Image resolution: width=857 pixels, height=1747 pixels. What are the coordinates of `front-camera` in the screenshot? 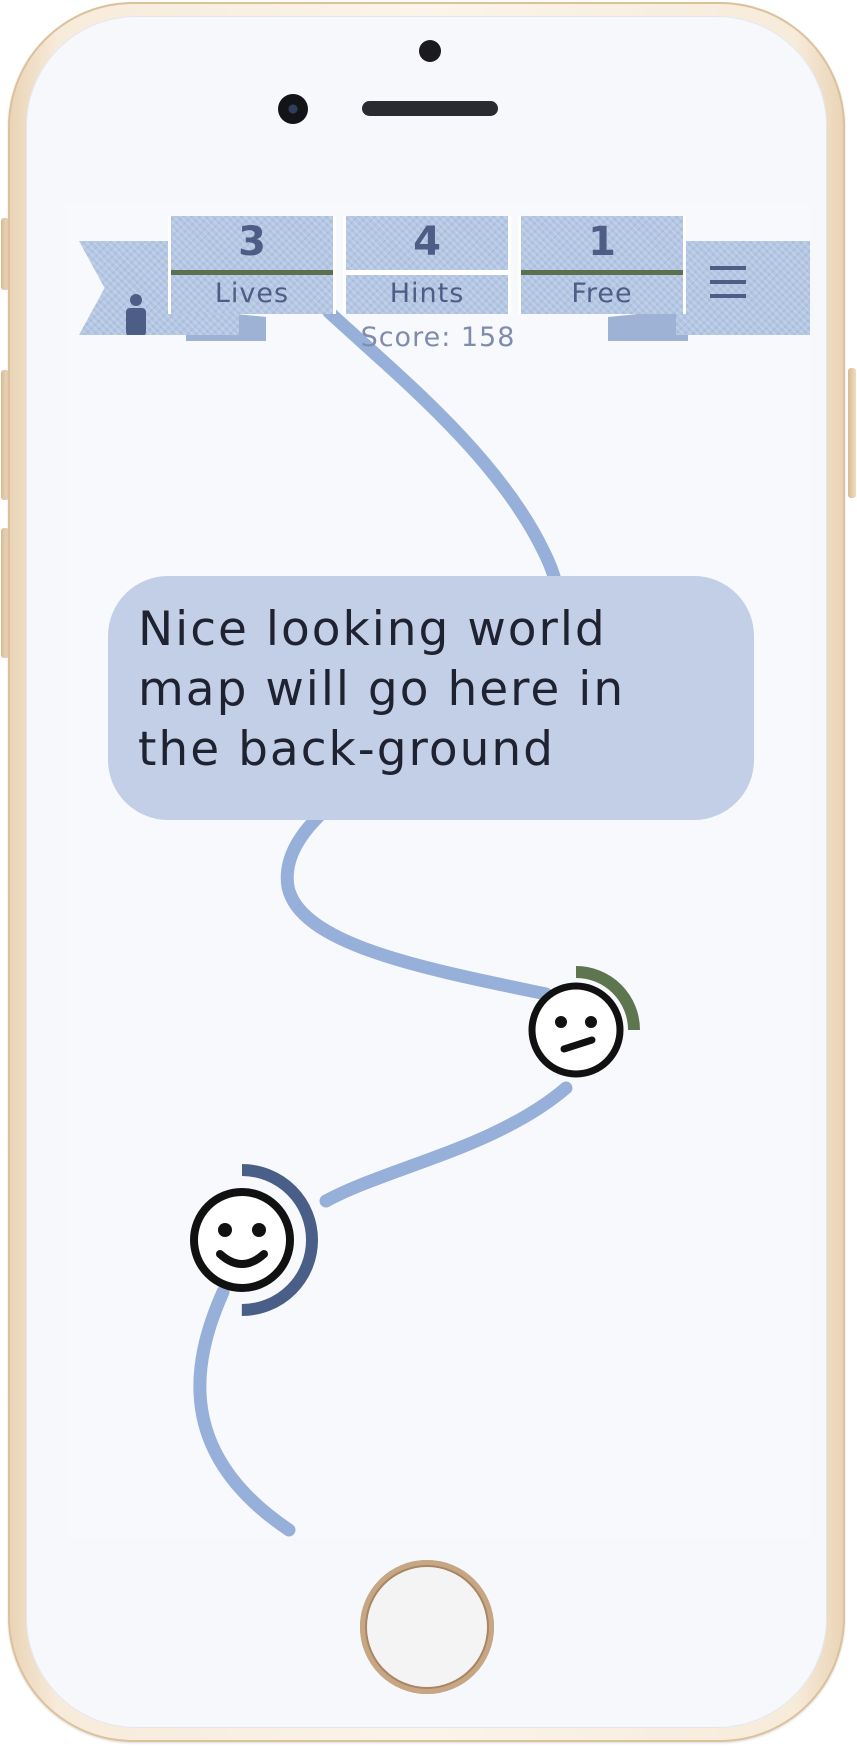 It's located at (293, 109).